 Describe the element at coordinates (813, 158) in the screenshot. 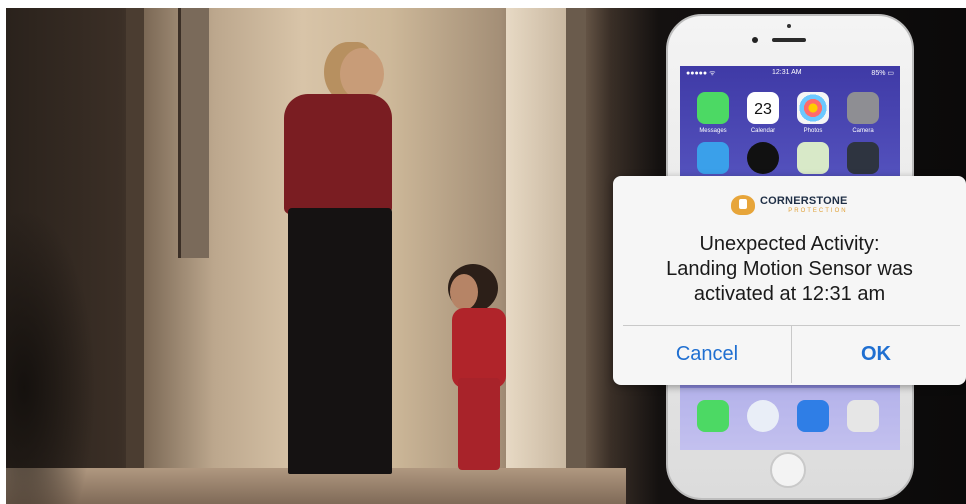

I see `maps-icon` at that location.